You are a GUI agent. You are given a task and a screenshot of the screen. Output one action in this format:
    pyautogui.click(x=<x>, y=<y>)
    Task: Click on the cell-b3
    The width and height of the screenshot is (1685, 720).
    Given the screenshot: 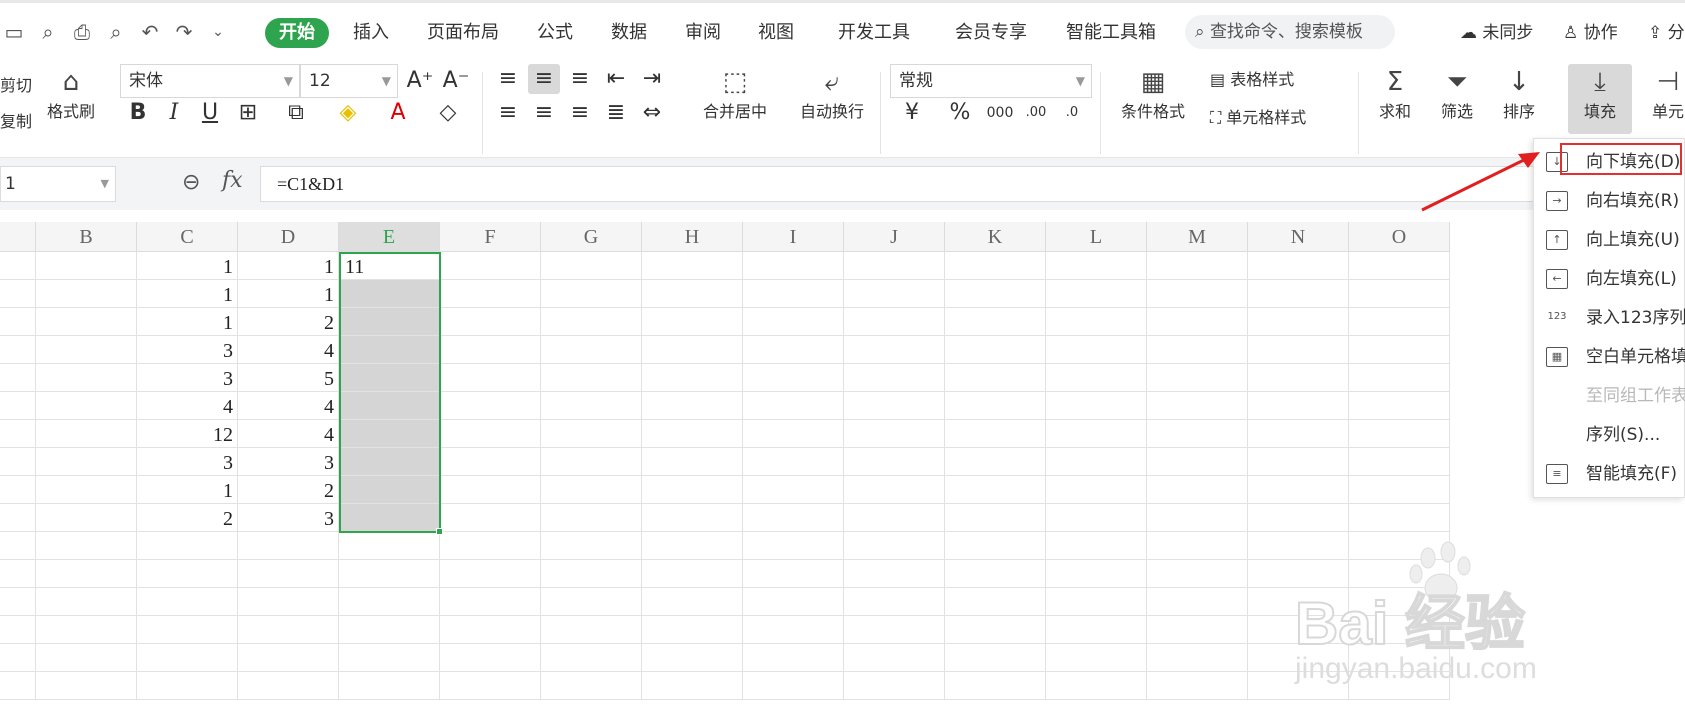 What is the action you would take?
    pyautogui.click(x=86, y=322)
    